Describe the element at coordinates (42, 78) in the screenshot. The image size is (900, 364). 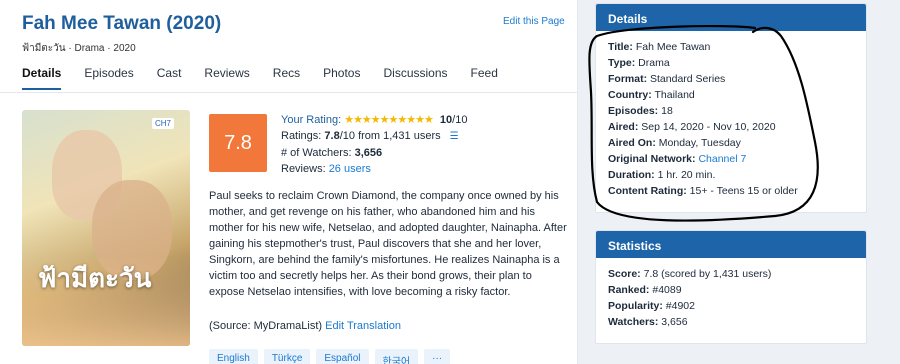
I see `tab-details: Details` at that location.